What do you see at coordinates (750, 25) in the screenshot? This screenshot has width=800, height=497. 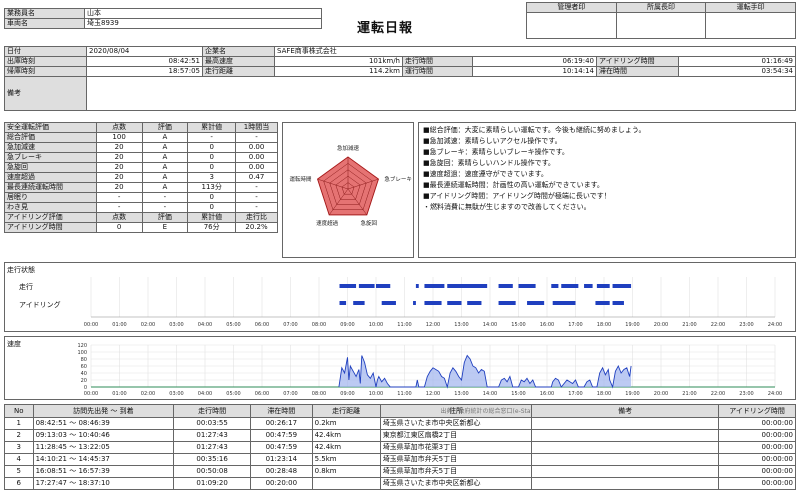 I see `stamp-driver-box` at bounding box center [750, 25].